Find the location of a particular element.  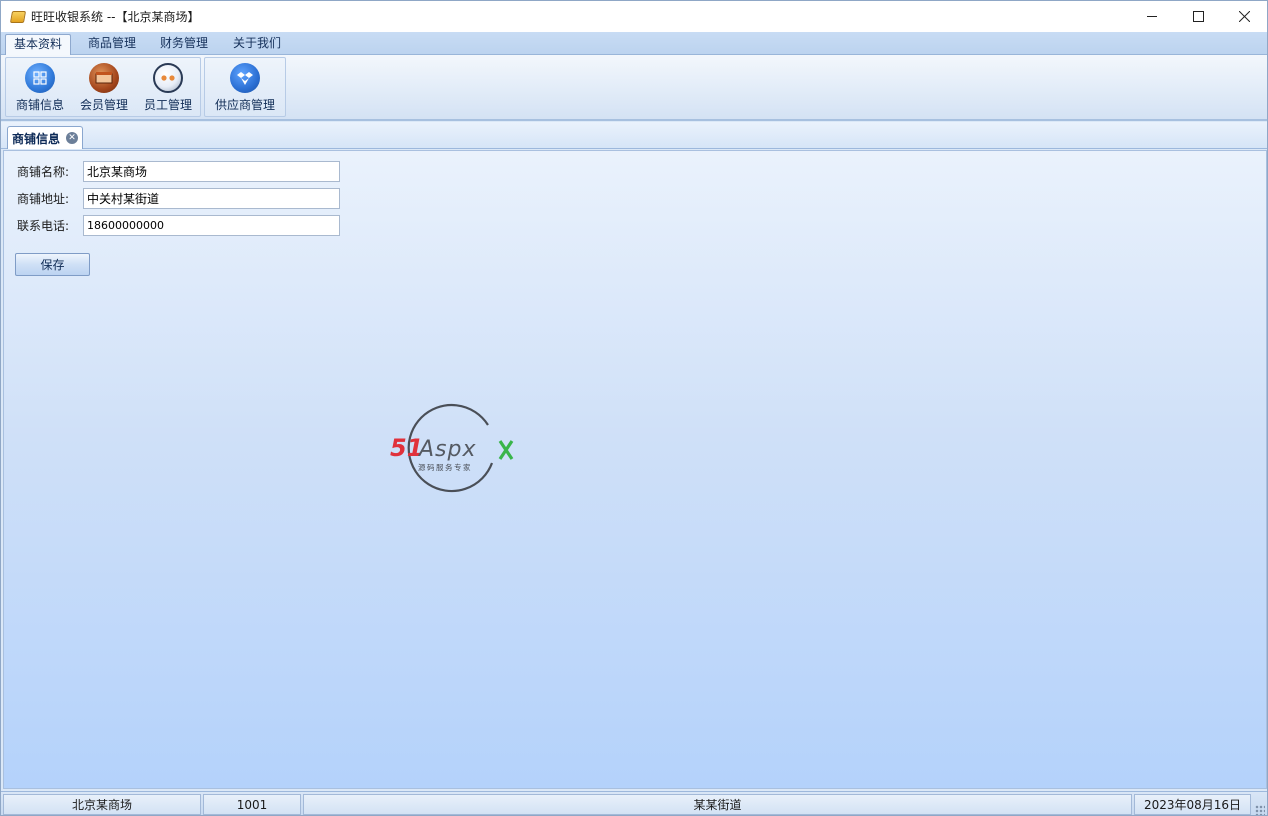

maximize-button is located at coordinates (1198, 16).